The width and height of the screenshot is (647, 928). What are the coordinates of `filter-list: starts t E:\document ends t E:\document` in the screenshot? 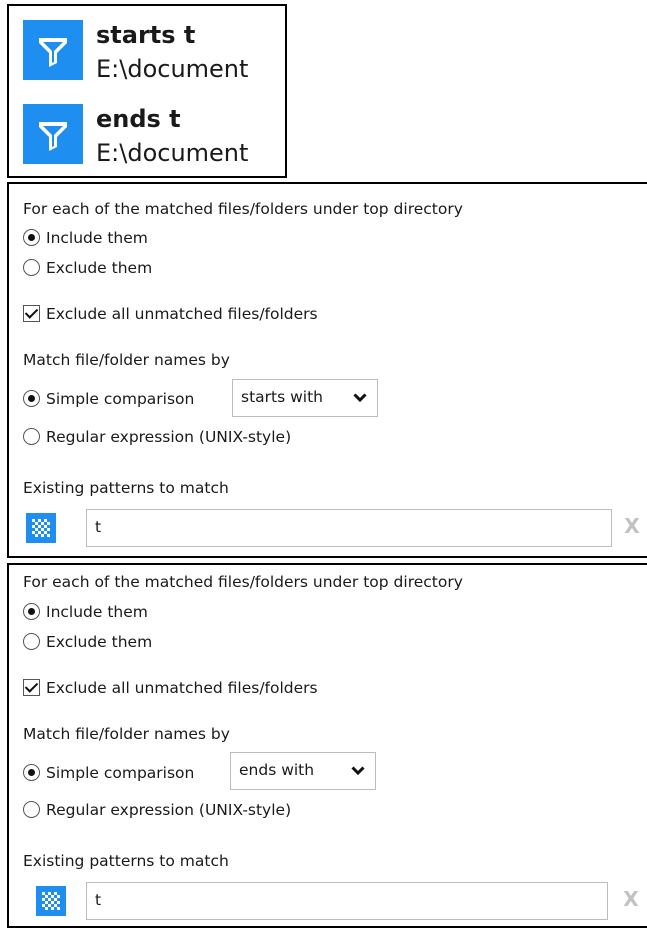 It's located at (147, 91).